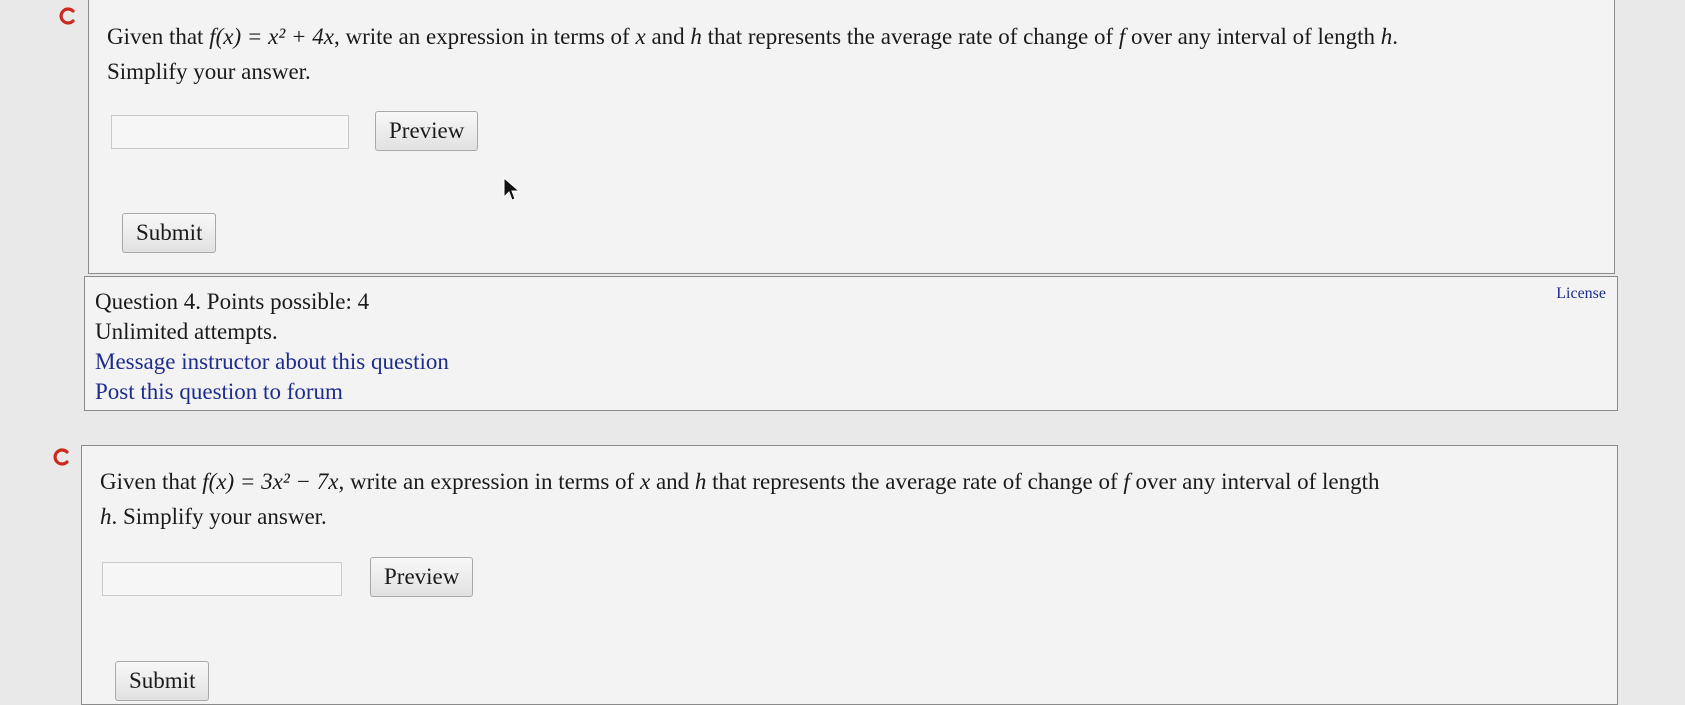 The image size is (1685, 705). What do you see at coordinates (219, 392) in the screenshot?
I see `post-to-forum-link: Post this question to forum` at bounding box center [219, 392].